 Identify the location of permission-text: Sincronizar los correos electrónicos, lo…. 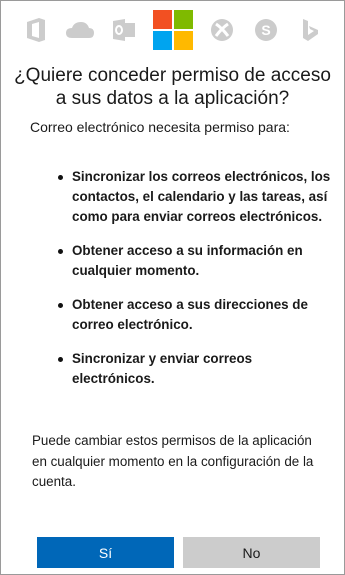
(201, 196).